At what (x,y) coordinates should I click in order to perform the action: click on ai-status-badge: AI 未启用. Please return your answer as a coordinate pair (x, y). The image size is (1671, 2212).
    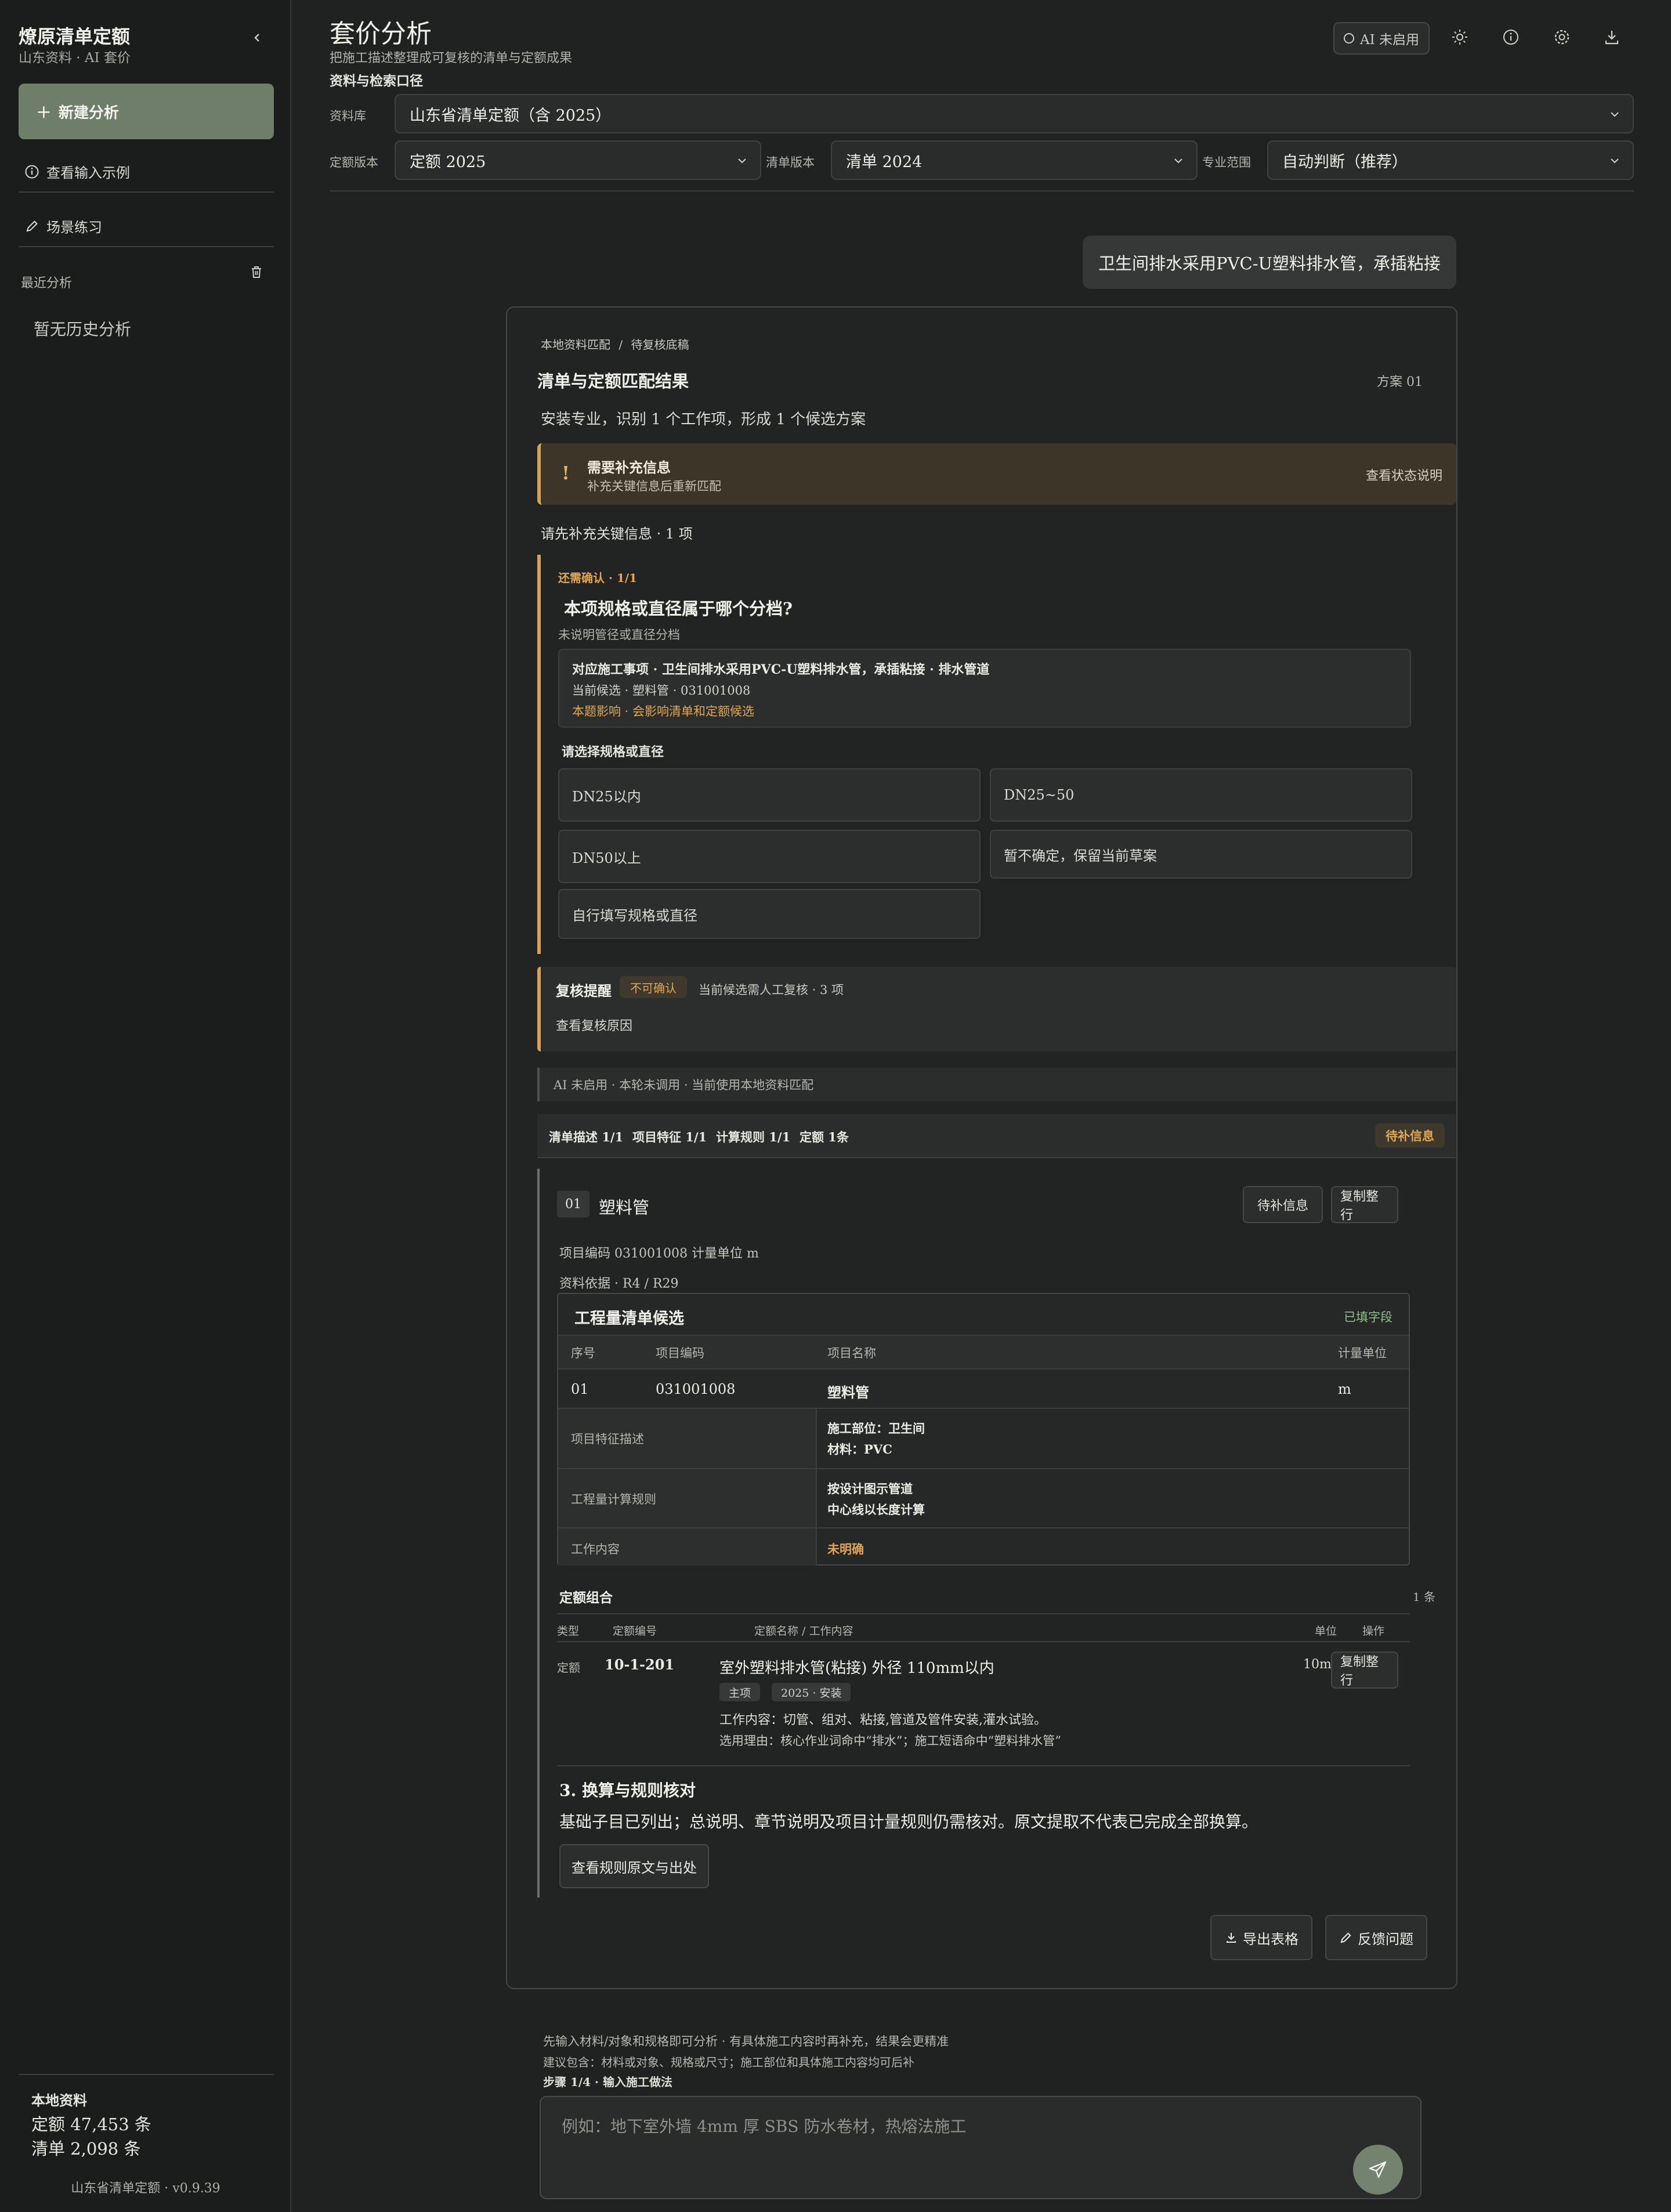
    Looking at the image, I should click on (1381, 38).